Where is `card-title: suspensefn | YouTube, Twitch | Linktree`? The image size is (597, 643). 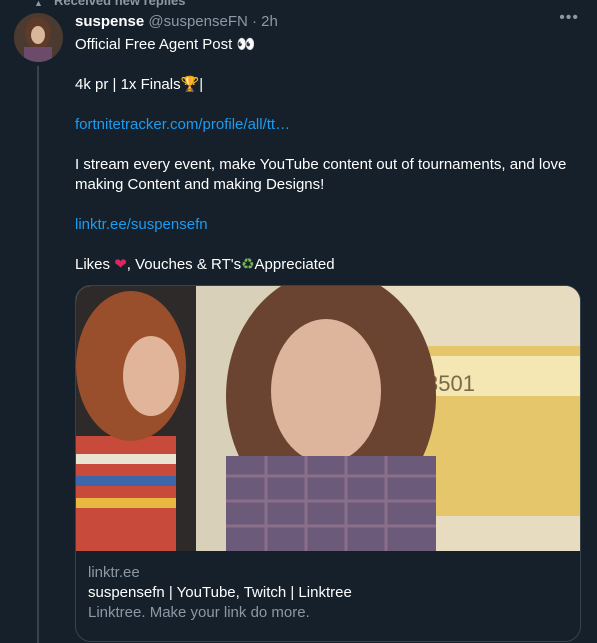 card-title: suspensefn | YouTube, Twitch | Linktree is located at coordinates (220, 592).